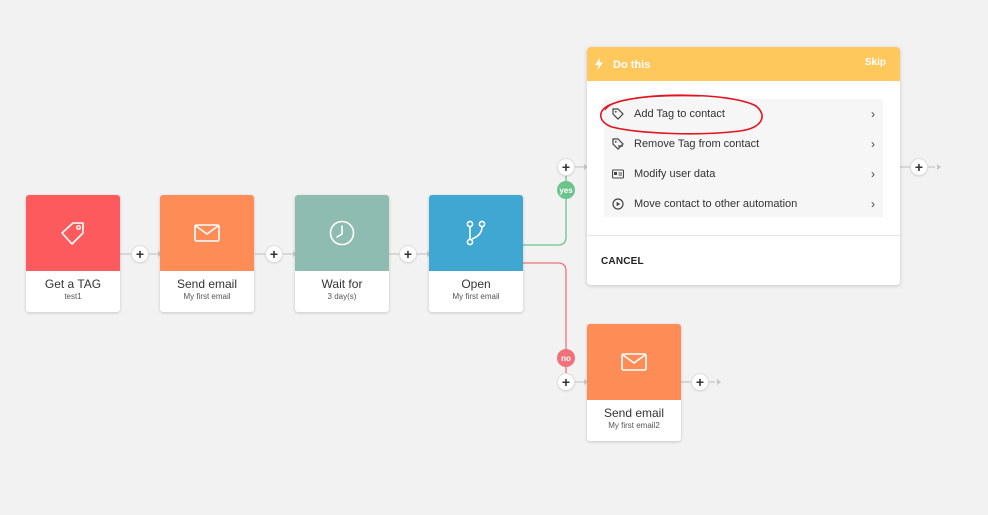  I want to click on tag-icon, so click(72, 233).